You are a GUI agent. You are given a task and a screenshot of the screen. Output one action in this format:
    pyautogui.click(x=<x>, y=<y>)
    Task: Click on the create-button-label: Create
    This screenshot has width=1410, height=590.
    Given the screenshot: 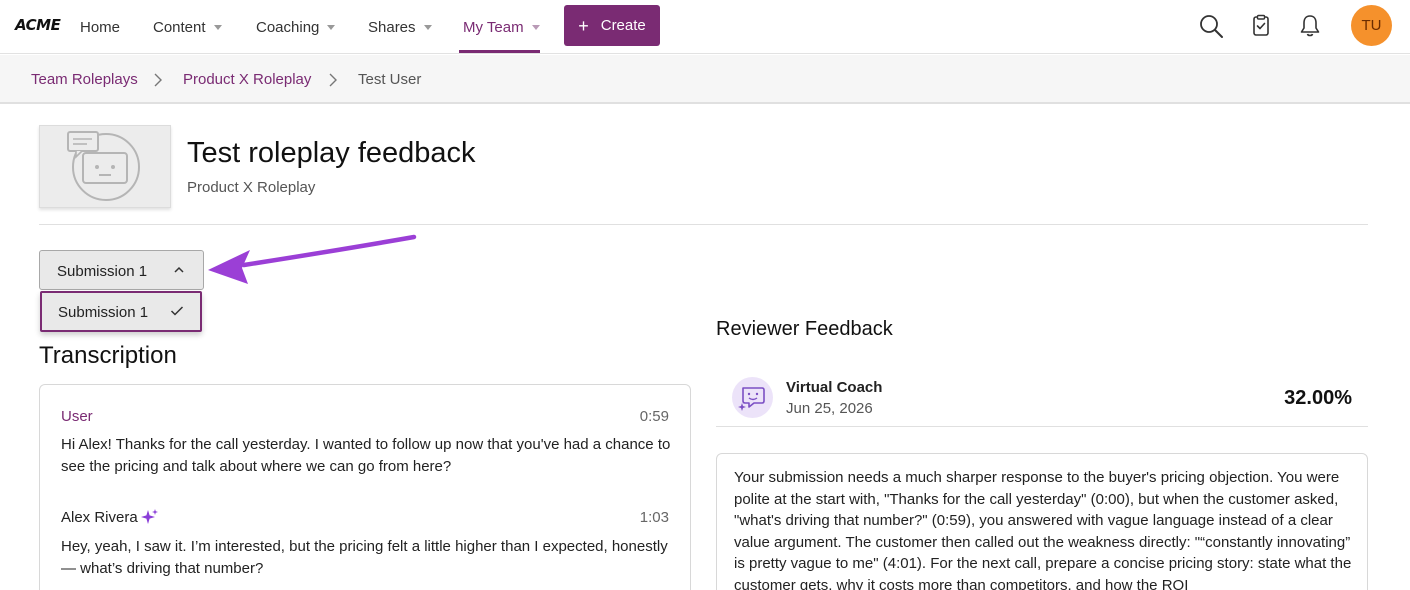 What is the action you would take?
    pyautogui.click(x=623, y=25)
    